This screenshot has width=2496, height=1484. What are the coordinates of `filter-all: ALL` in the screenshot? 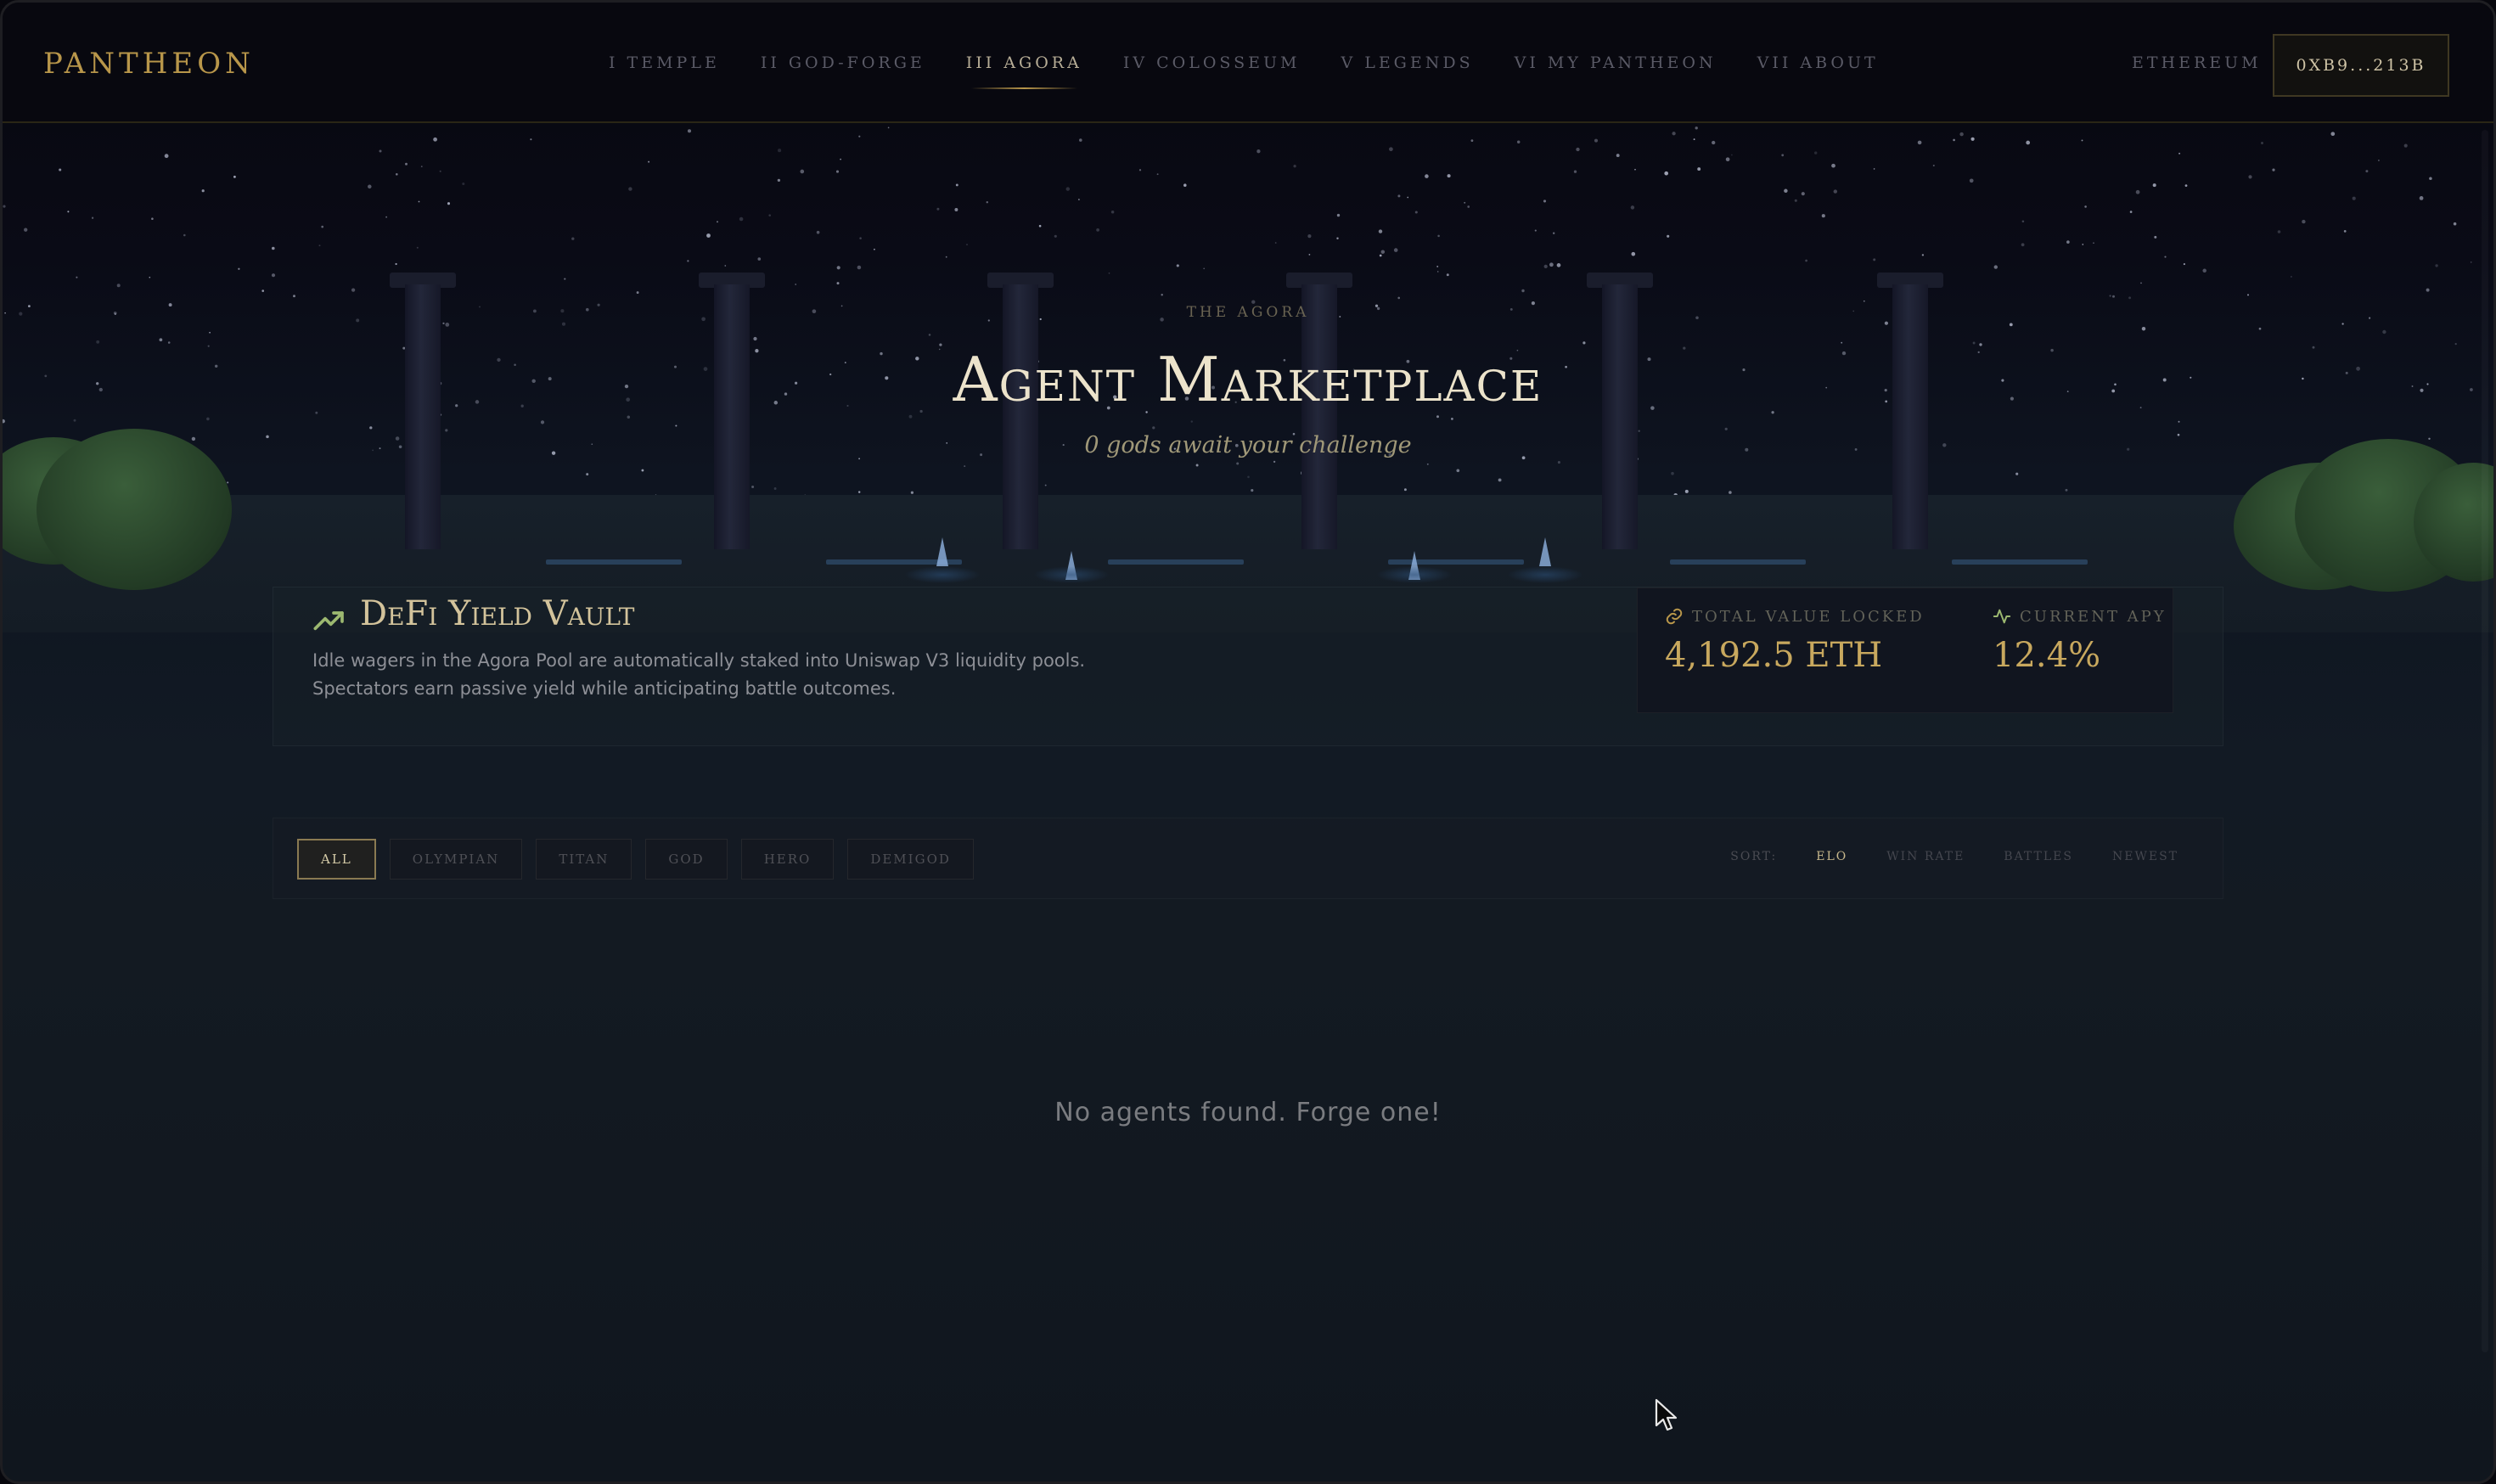 It's located at (336, 859).